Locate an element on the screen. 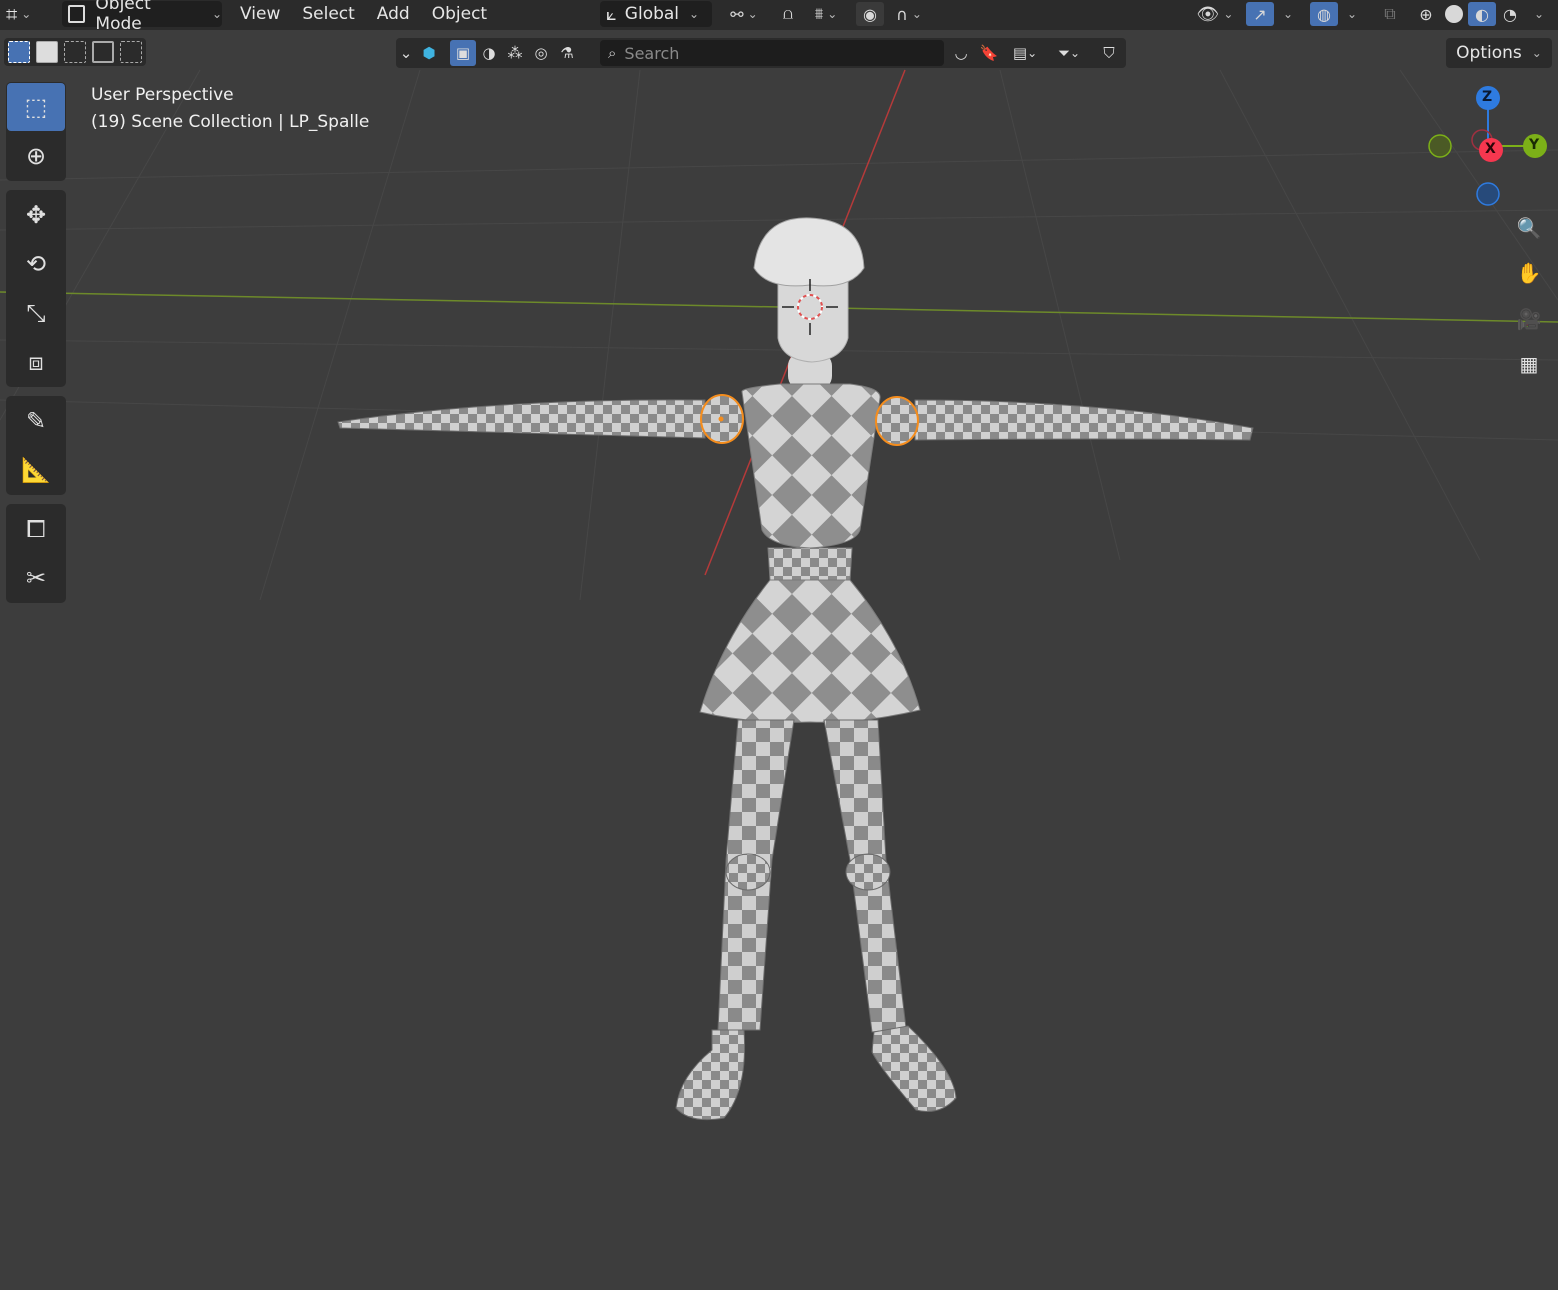  3d-viewport-icon: ⌗ is located at coordinates (12, 14).